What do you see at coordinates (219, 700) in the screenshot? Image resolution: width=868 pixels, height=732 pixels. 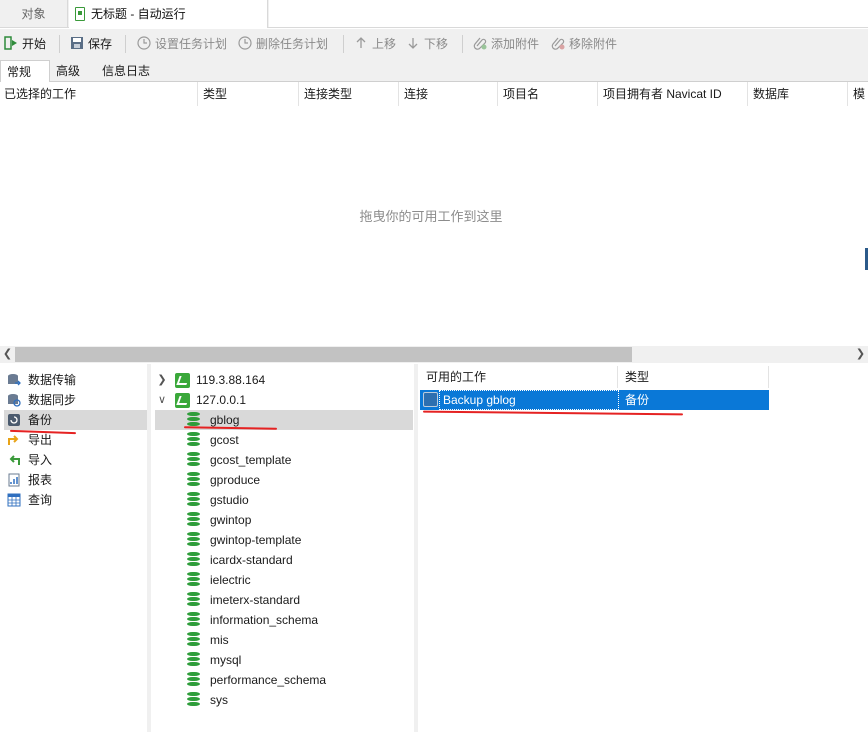 I see `database-name: sys` at bounding box center [219, 700].